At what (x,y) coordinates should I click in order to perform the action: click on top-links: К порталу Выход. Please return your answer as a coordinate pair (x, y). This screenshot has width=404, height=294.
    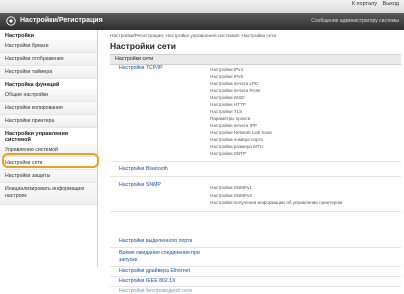
    Looking at the image, I should click on (373, 4).